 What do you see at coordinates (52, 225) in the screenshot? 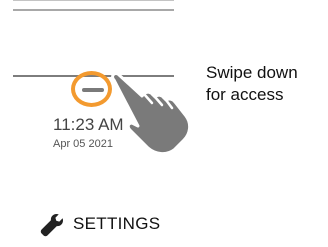
I see `wrench-icon` at bounding box center [52, 225].